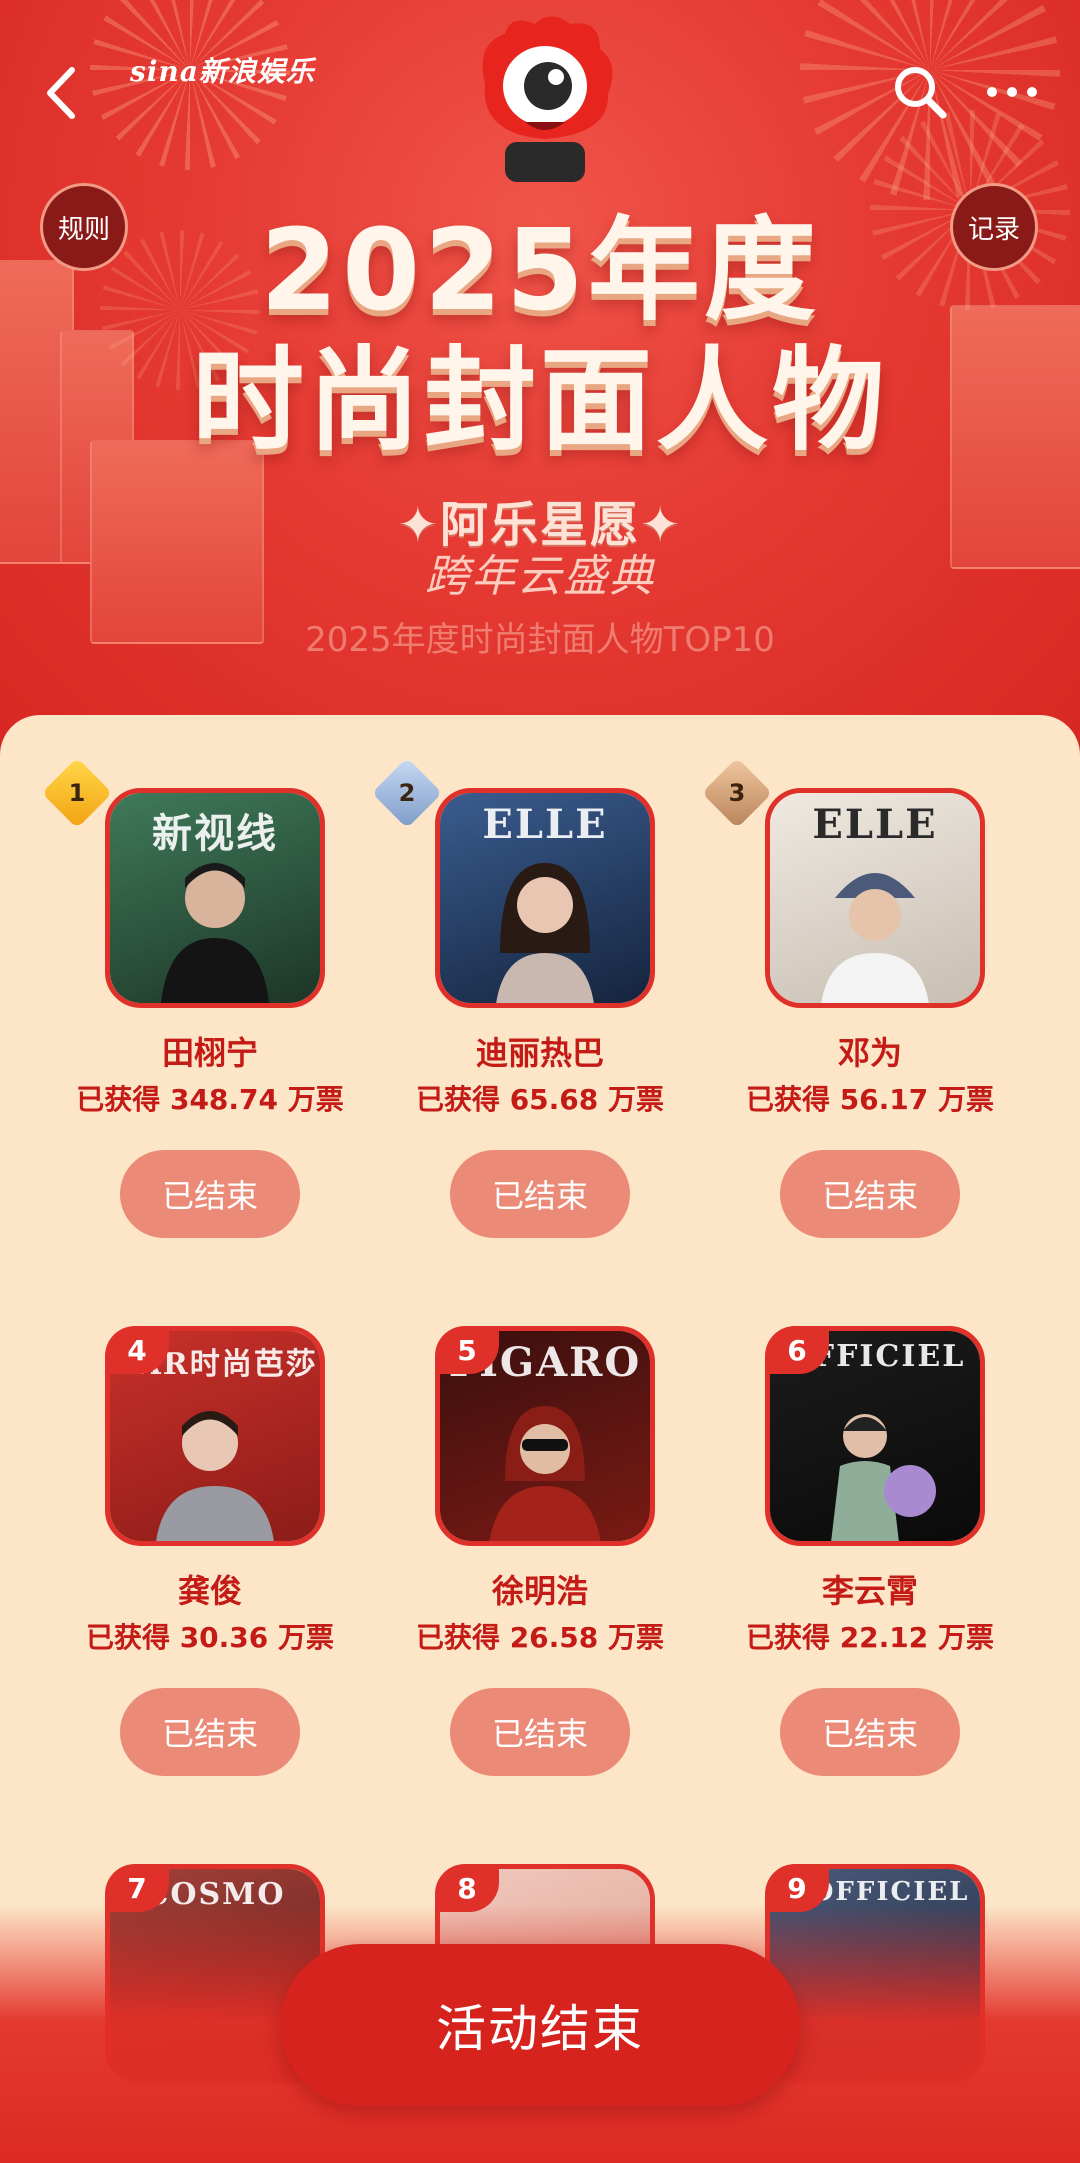  Describe the element at coordinates (870, 1099) in the screenshot. I see `vote-count: 已获得 56.17 万票` at that location.